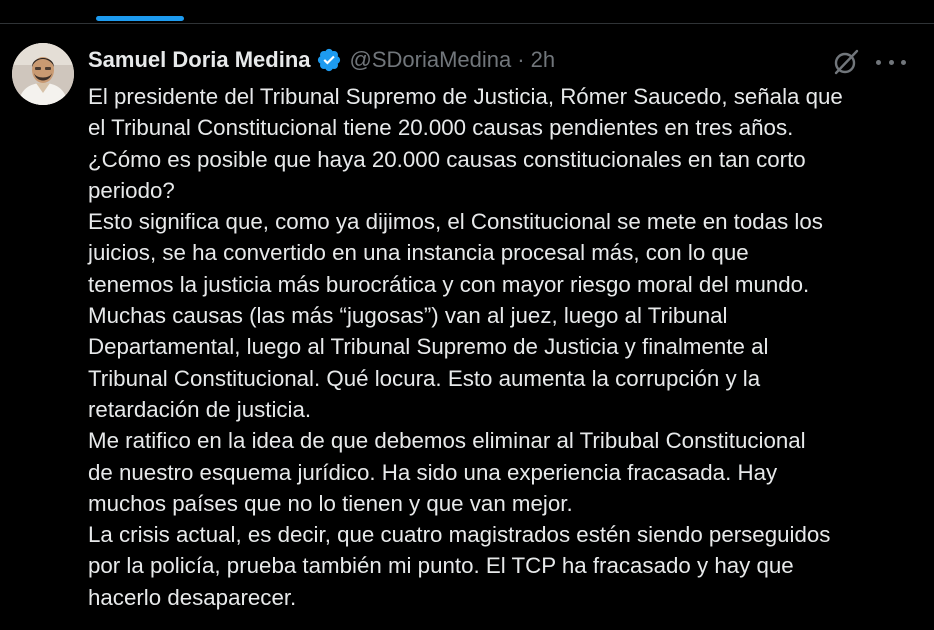  Describe the element at coordinates (131, 190) in the screenshot. I see `tweet-text-line: periodo?` at that location.